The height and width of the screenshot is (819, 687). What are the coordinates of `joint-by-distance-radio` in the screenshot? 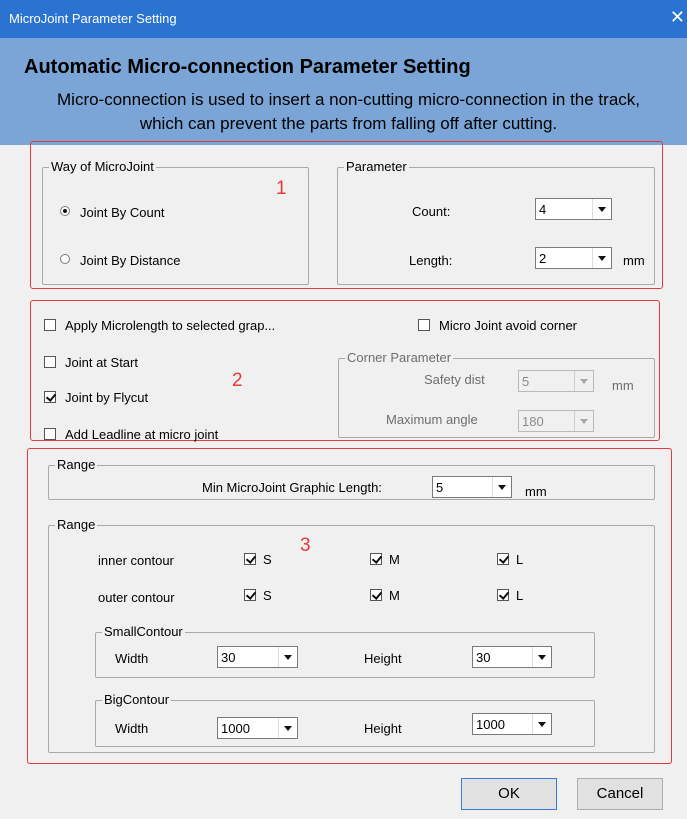 It's located at (65, 259).